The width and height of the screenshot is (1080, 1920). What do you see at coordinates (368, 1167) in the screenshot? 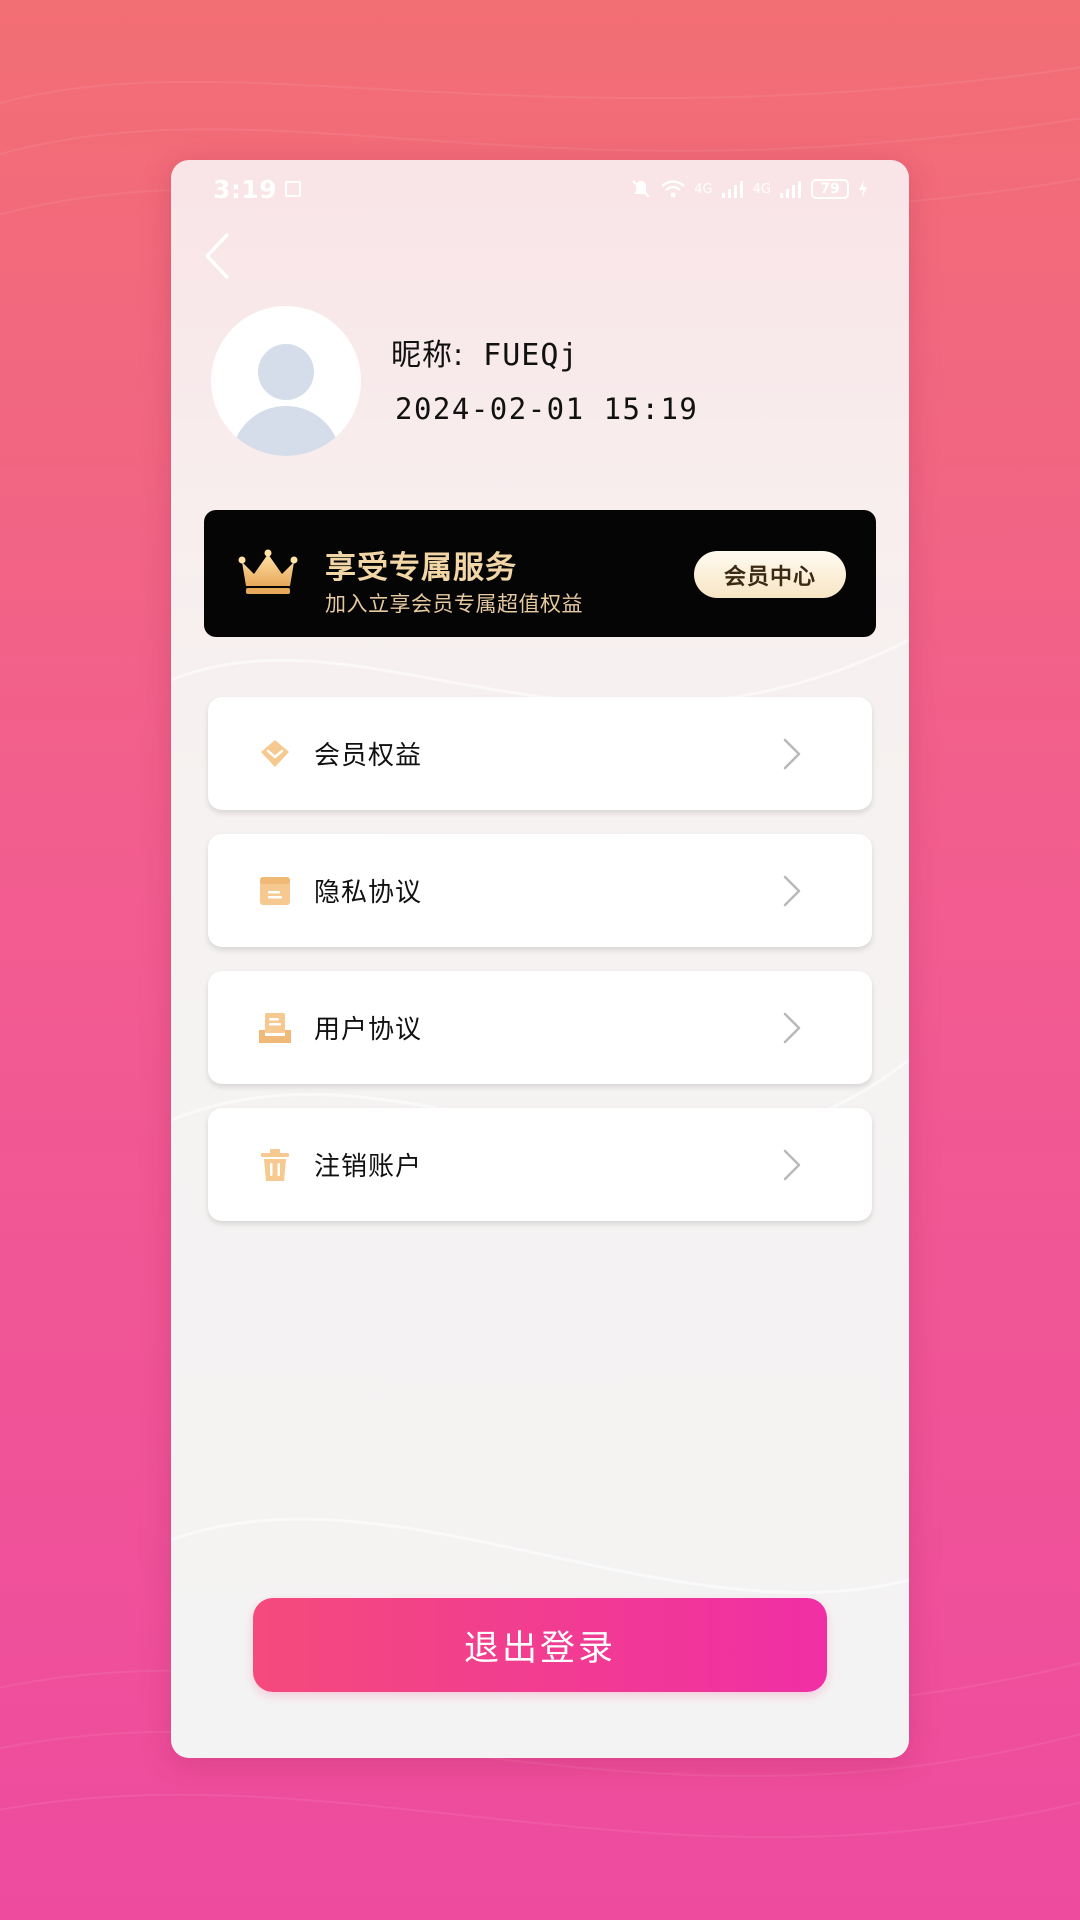
I see `menu-item-label: 注销账户` at bounding box center [368, 1167].